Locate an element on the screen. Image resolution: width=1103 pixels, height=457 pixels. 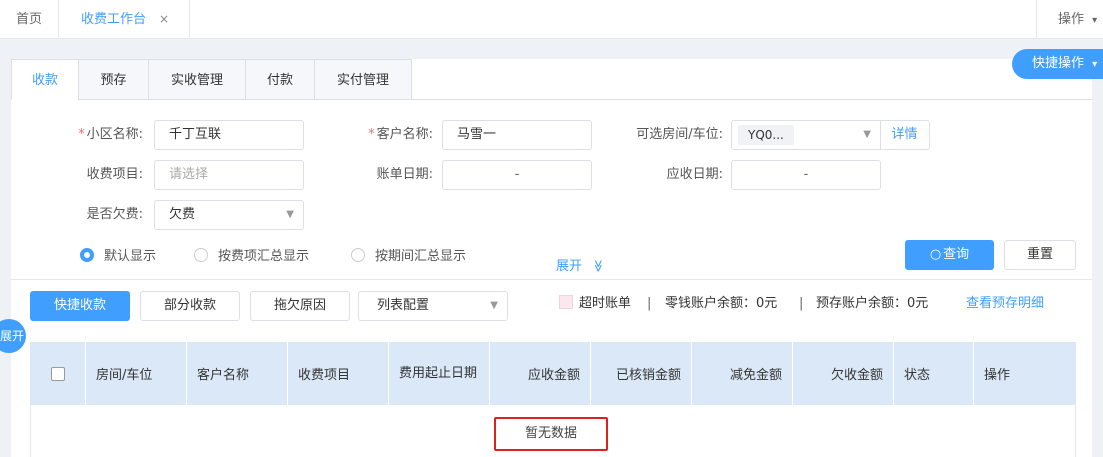
col-owed: 欠收金额 is located at coordinates (843, 373).